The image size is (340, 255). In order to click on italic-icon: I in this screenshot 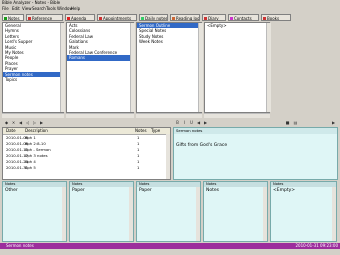, I will do `click(184, 122)`.